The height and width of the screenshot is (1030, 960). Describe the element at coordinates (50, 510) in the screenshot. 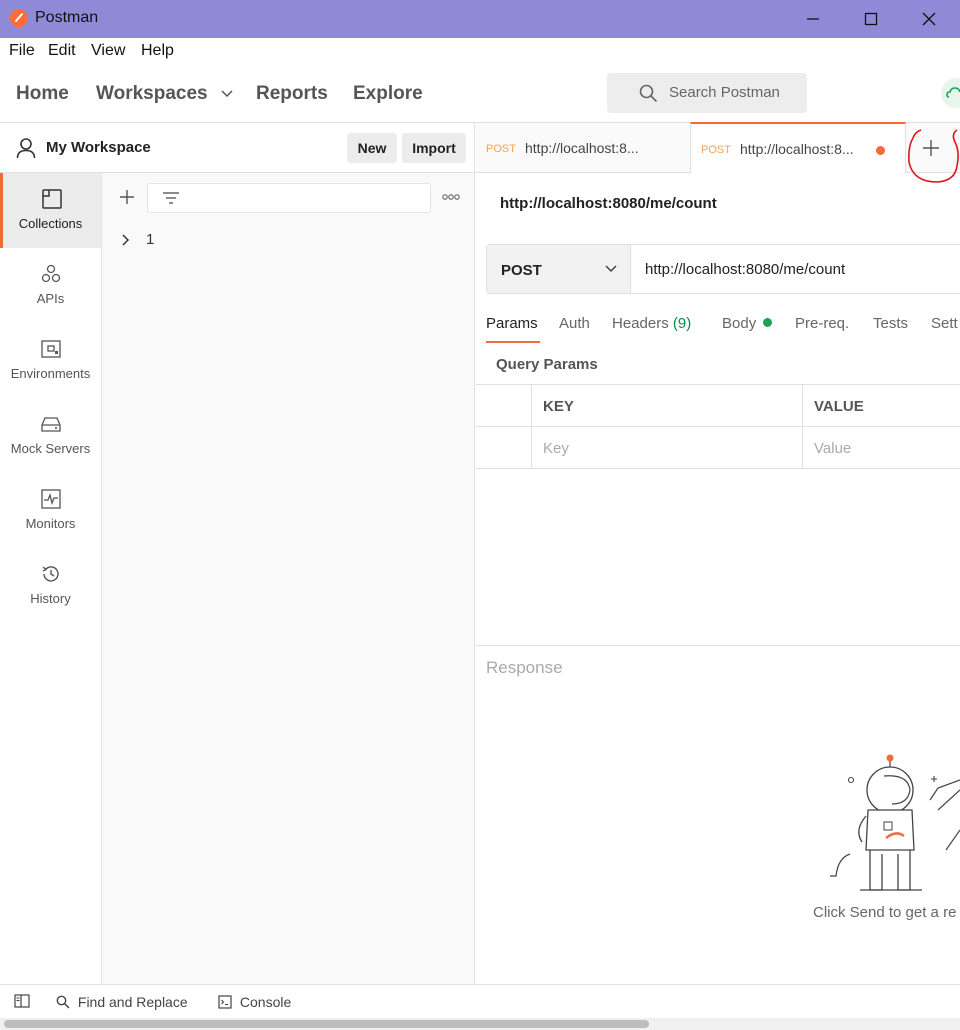

I see `sidebar-item-monitors: Monitors` at that location.